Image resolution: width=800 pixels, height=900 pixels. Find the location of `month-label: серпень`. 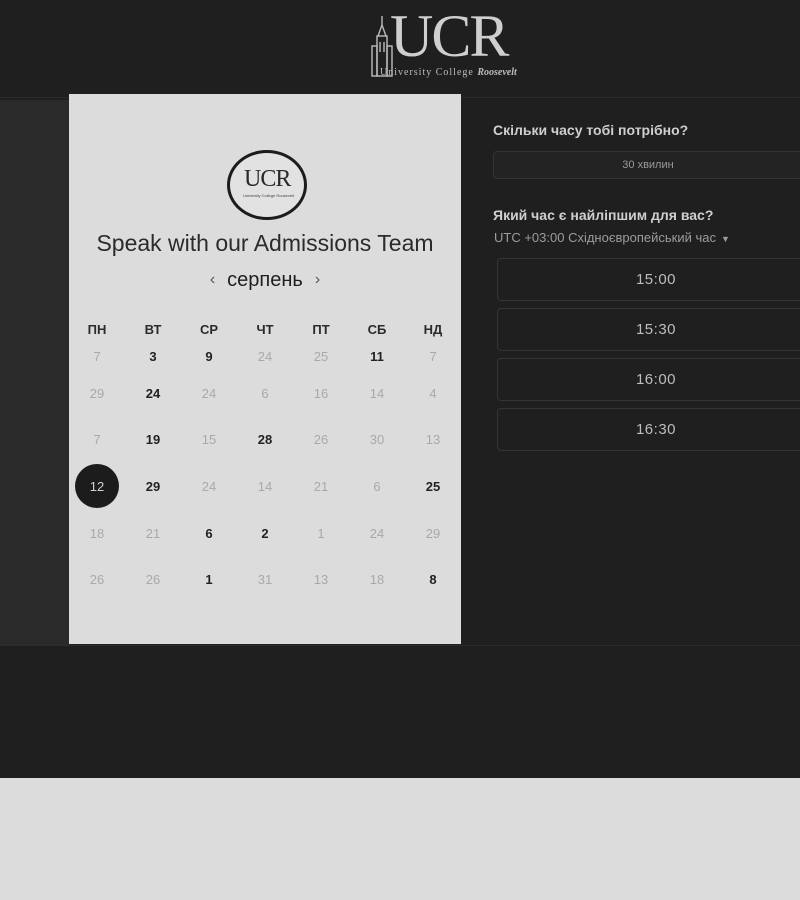

month-label: серпень is located at coordinates (265, 280).